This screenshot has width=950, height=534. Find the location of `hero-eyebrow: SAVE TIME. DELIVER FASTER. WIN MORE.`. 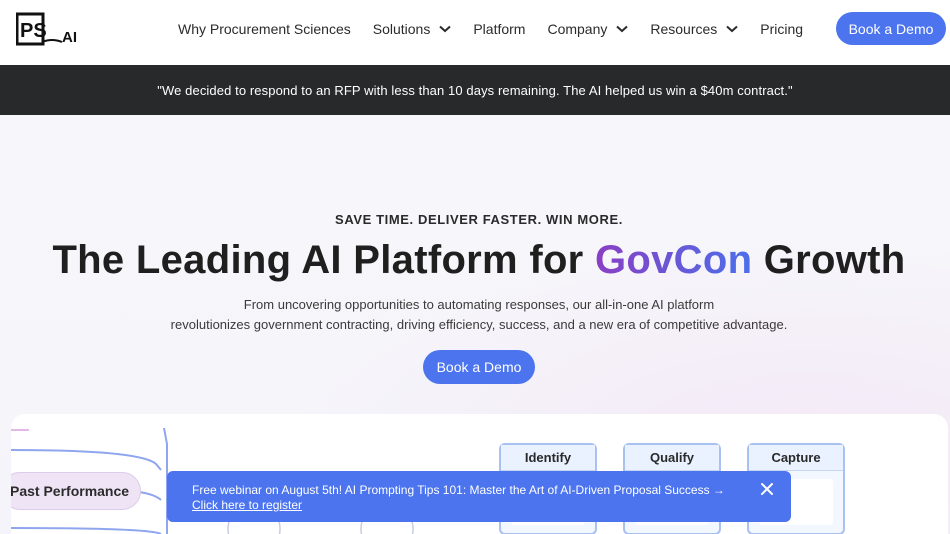

hero-eyebrow: SAVE TIME. DELIVER FASTER. WIN MORE. is located at coordinates (479, 219).